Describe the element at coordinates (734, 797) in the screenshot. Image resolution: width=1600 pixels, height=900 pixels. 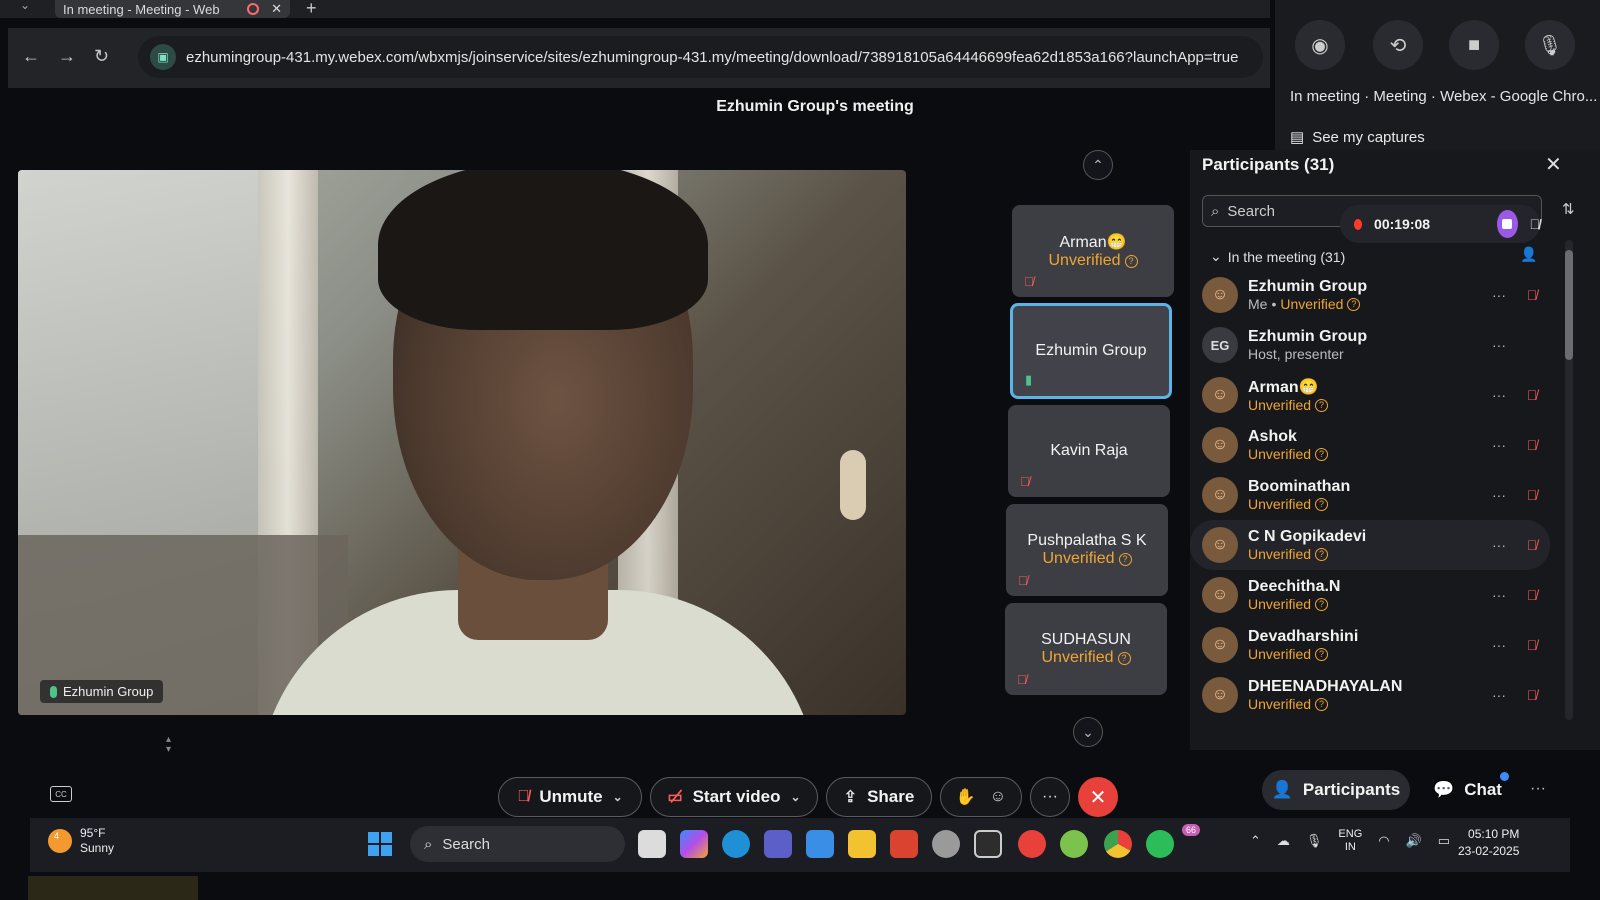
I see `start-video-button: ▭̸ Start video ⌄` at that location.